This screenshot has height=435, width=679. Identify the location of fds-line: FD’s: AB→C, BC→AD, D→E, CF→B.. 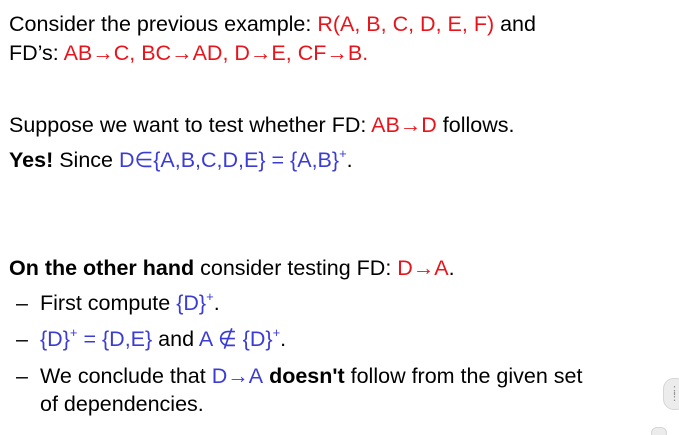
(188, 53).